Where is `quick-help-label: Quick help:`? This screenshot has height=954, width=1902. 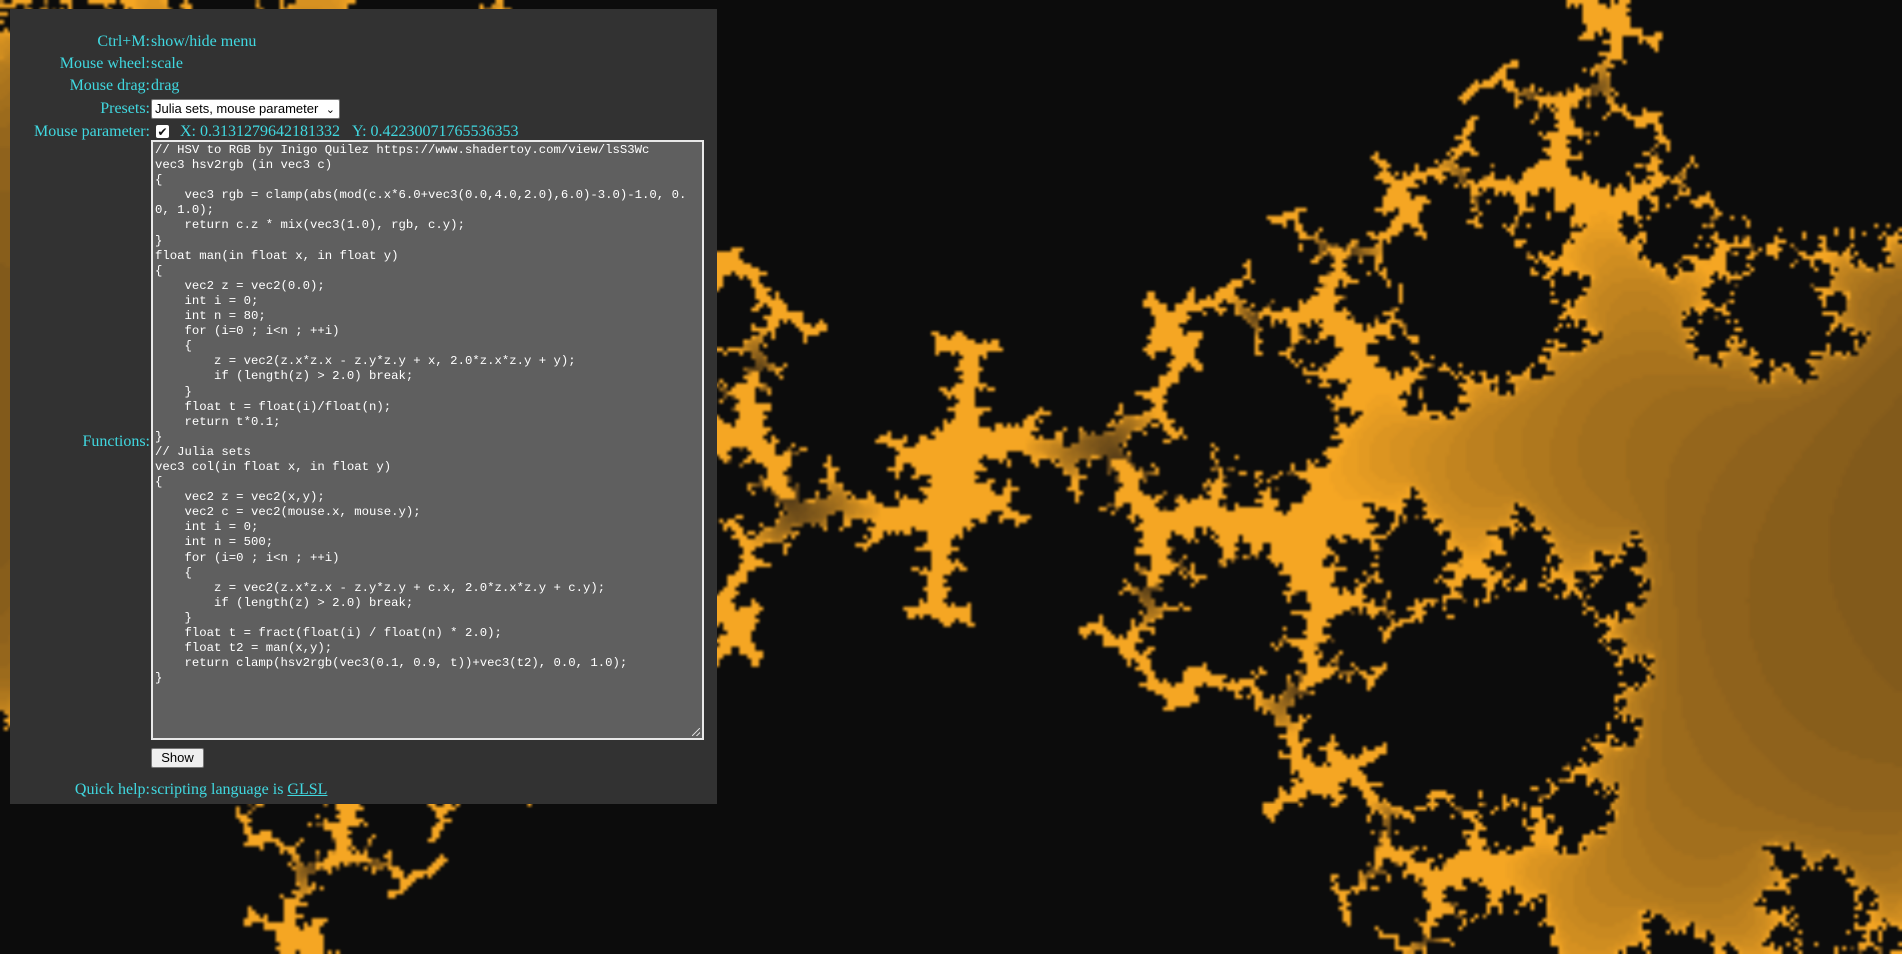
quick-help-label: Quick help: is located at coordinates (112, 789).